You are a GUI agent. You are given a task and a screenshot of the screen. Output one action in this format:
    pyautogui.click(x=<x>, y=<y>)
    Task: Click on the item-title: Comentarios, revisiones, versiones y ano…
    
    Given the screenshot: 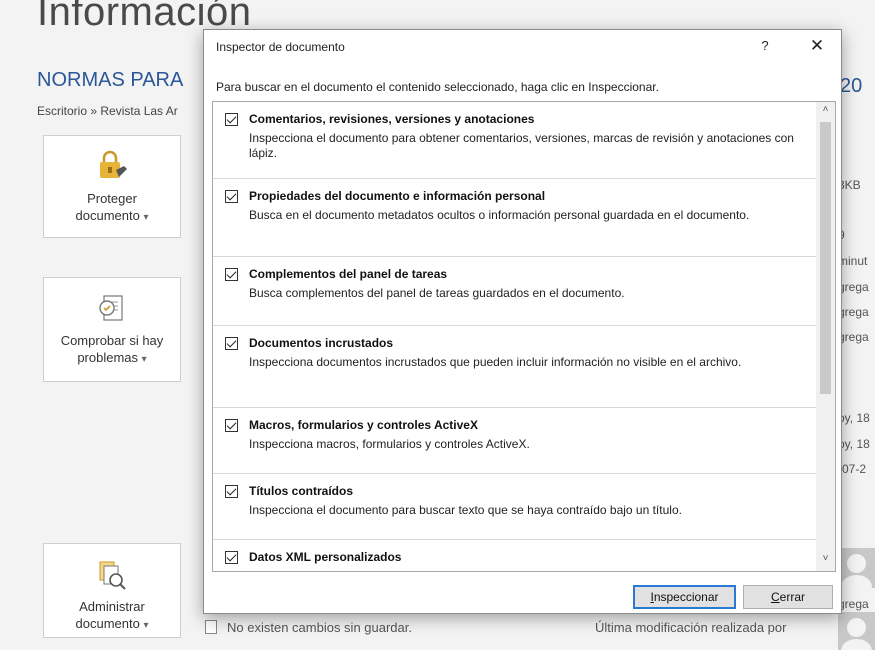 What is the action you would take?
    pyautogui.click(x=392, y=119)
    